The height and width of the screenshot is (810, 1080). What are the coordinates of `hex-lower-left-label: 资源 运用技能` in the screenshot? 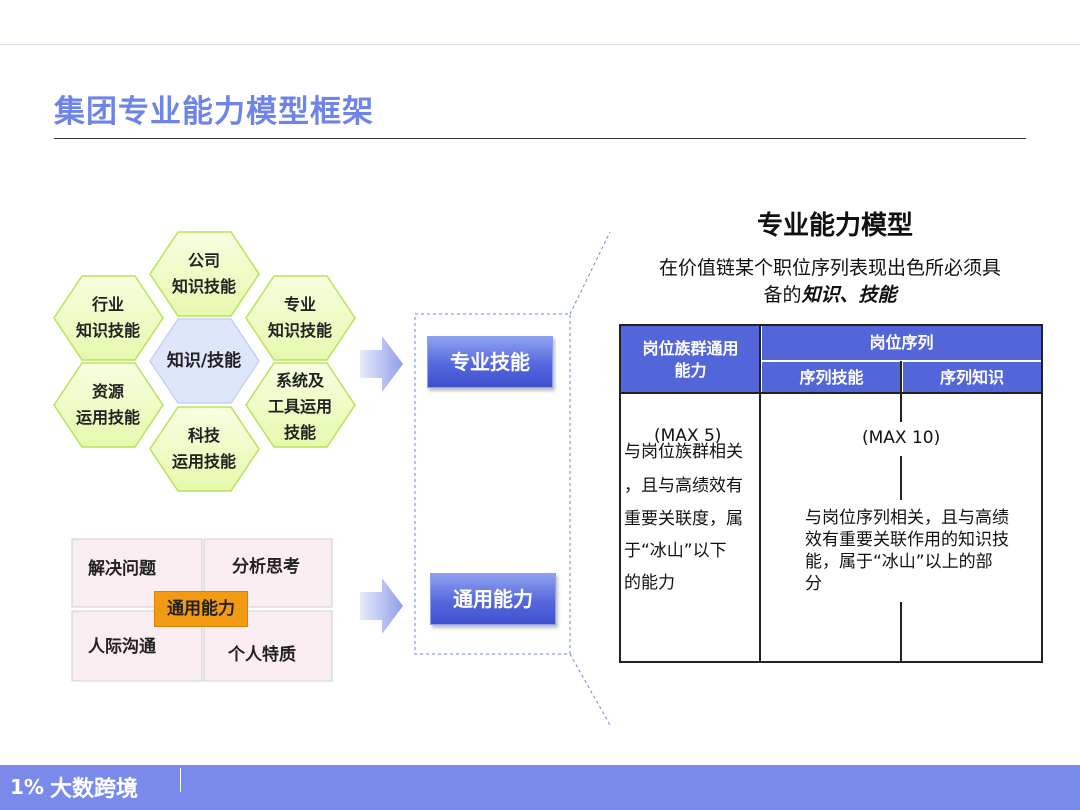 It's located at (107, 404).